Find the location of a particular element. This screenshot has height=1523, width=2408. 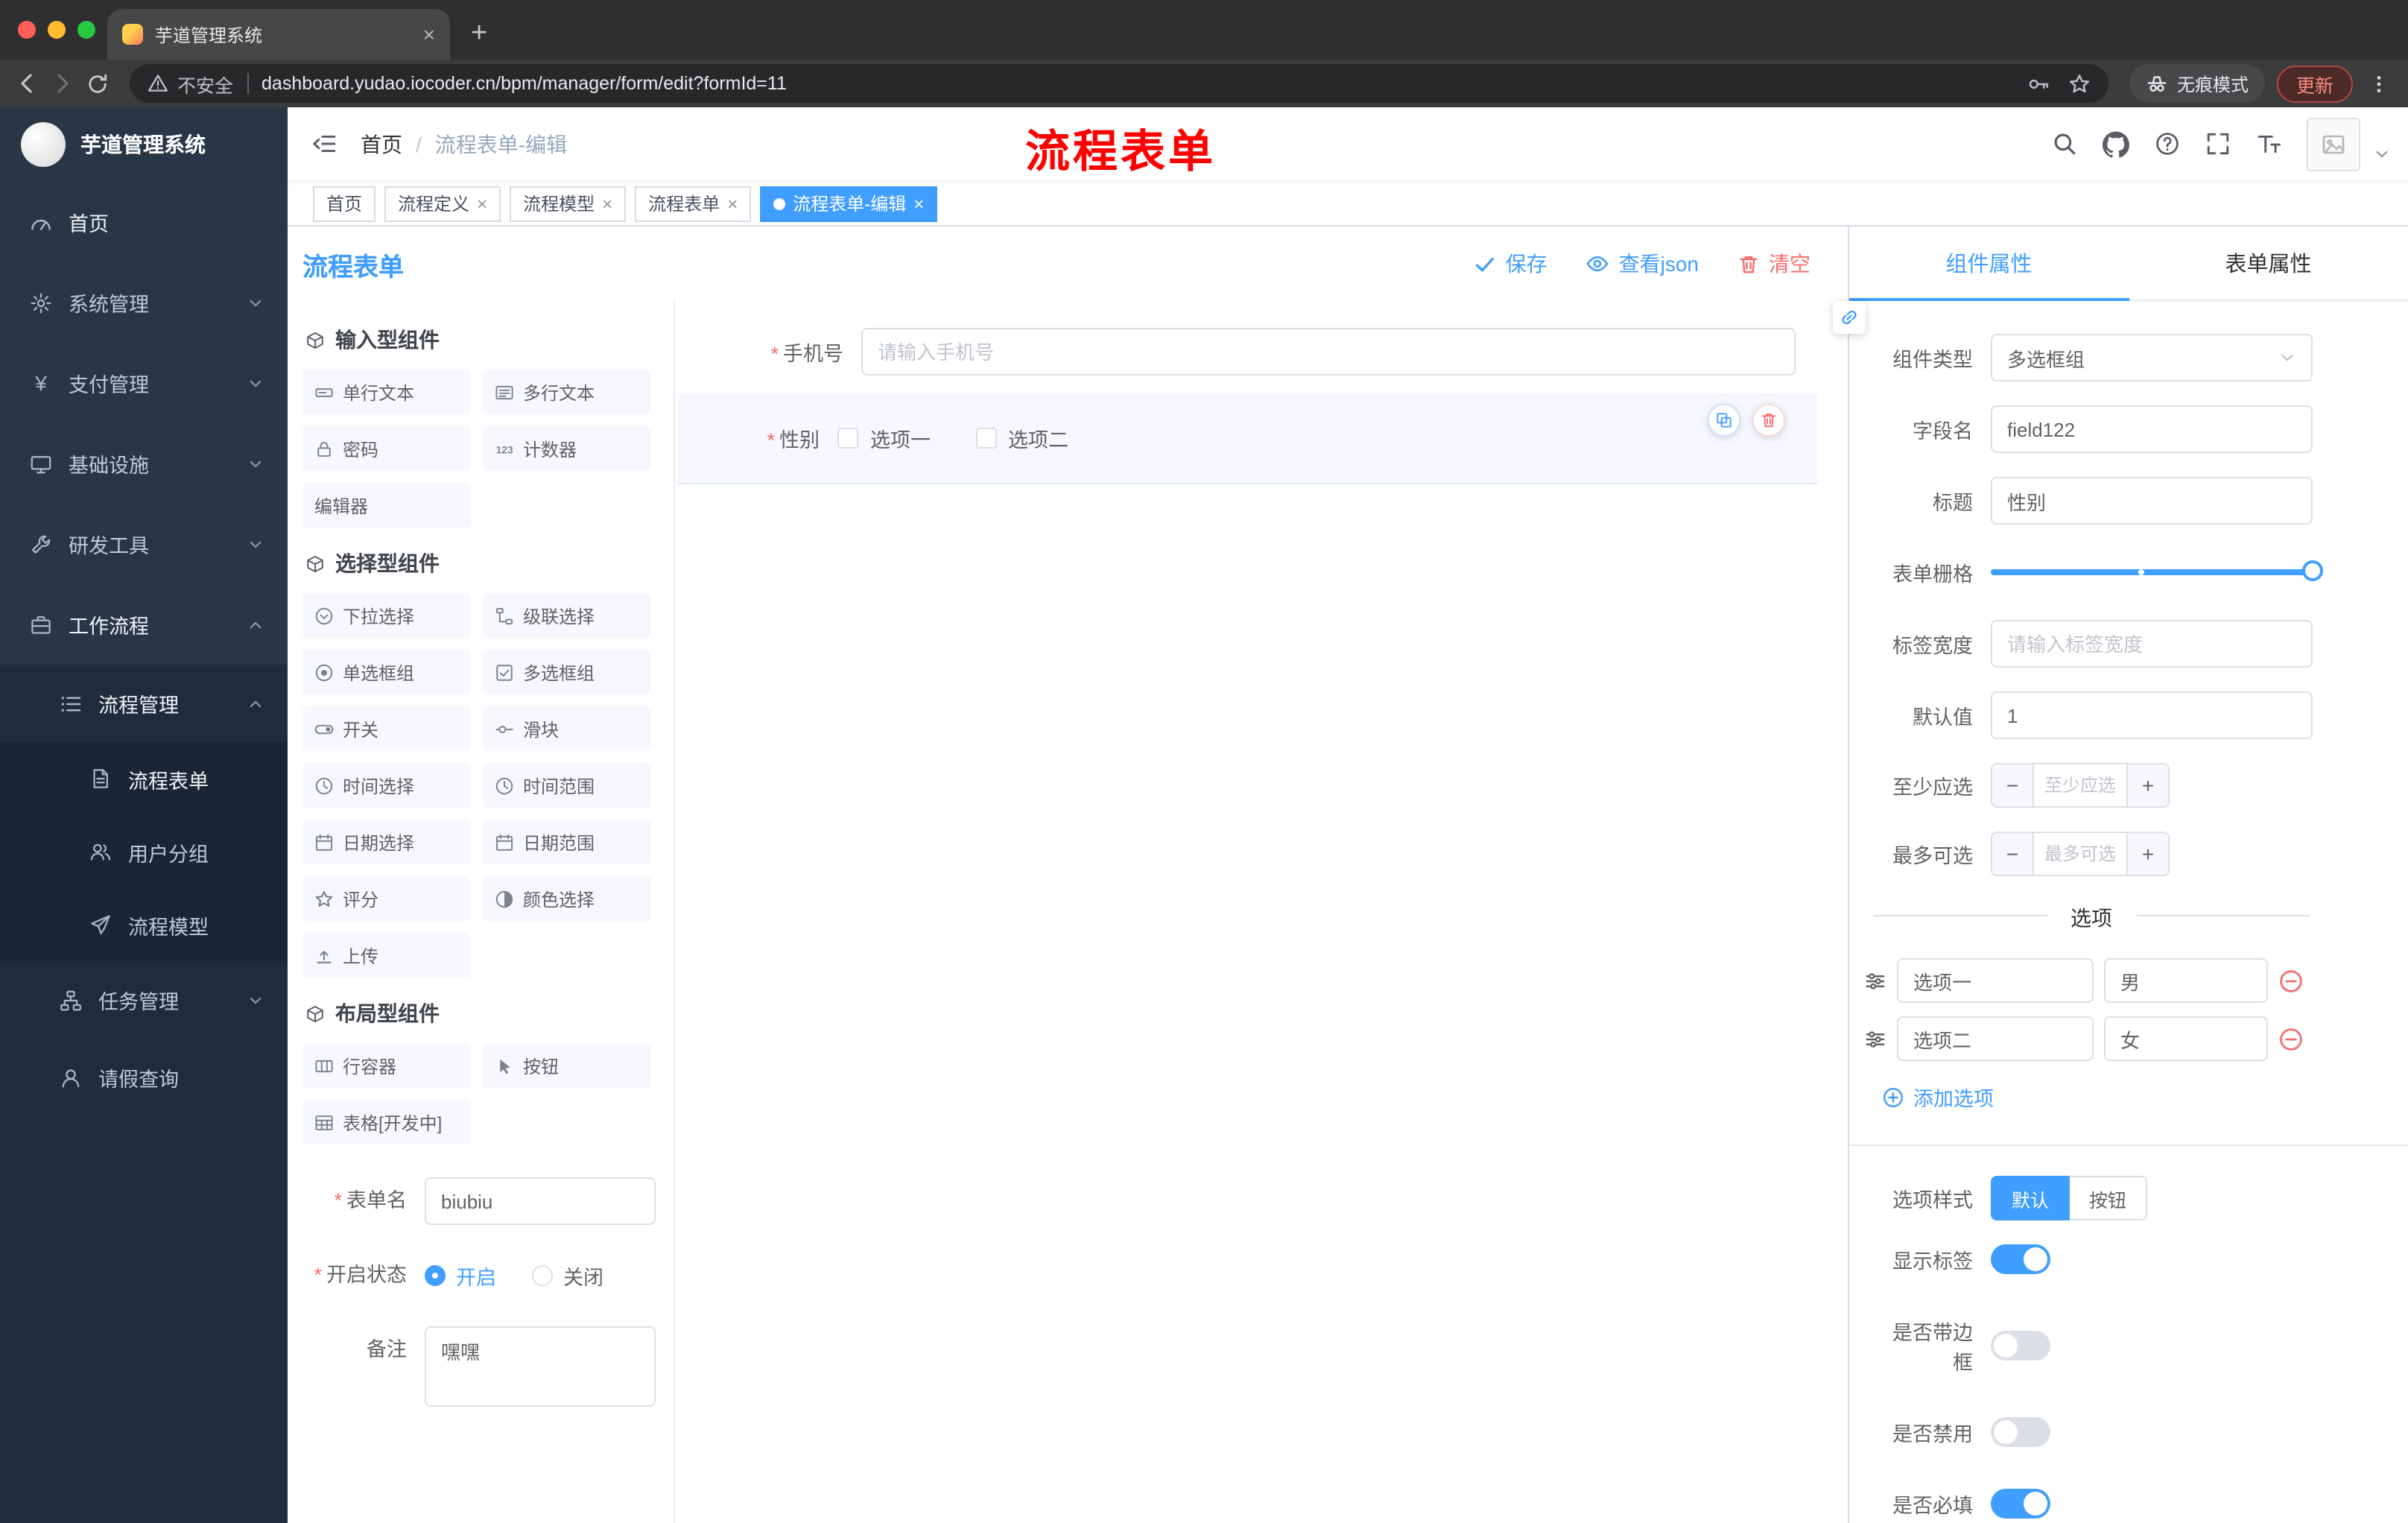

palette-item-rate: 评分 is located at coordinates (386, 899).